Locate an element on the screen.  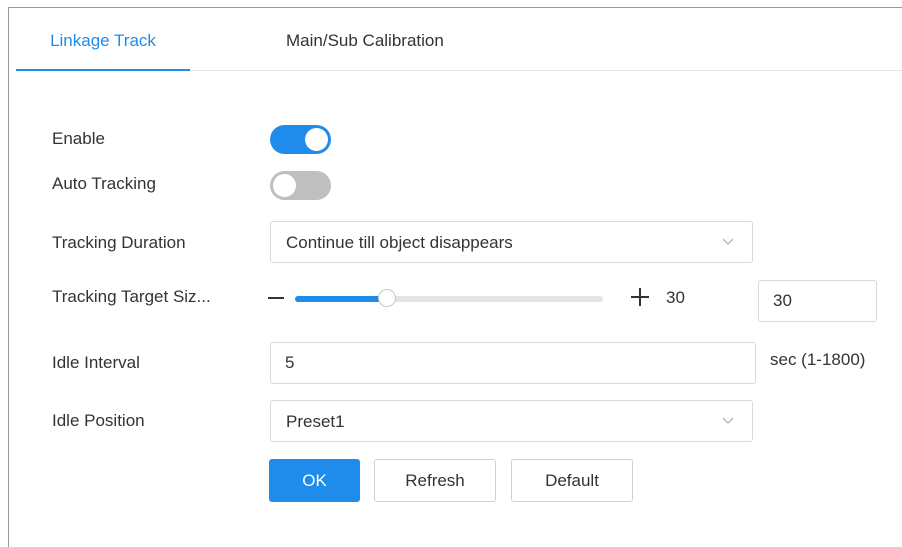
tracking-duration-select: Continue till object disappears is located at coordinates (511, 242).